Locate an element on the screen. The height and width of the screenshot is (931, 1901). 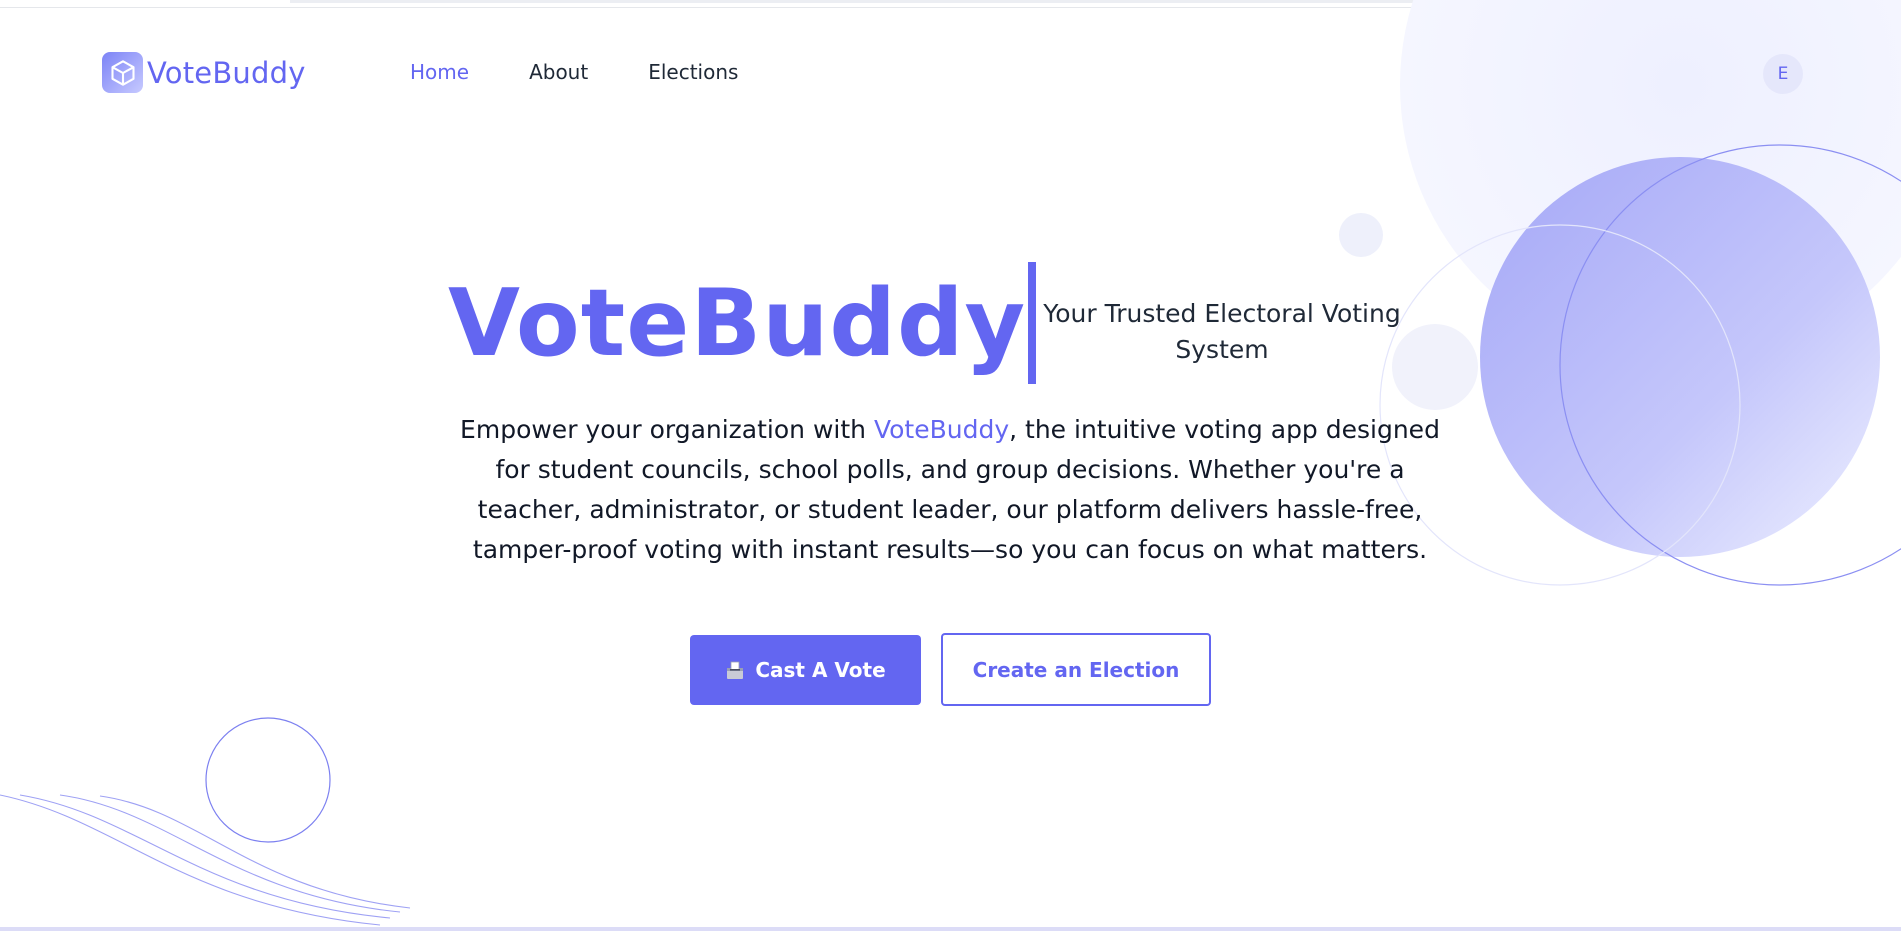
nav-links: Home About Elections is located at coordinates (574, 72).